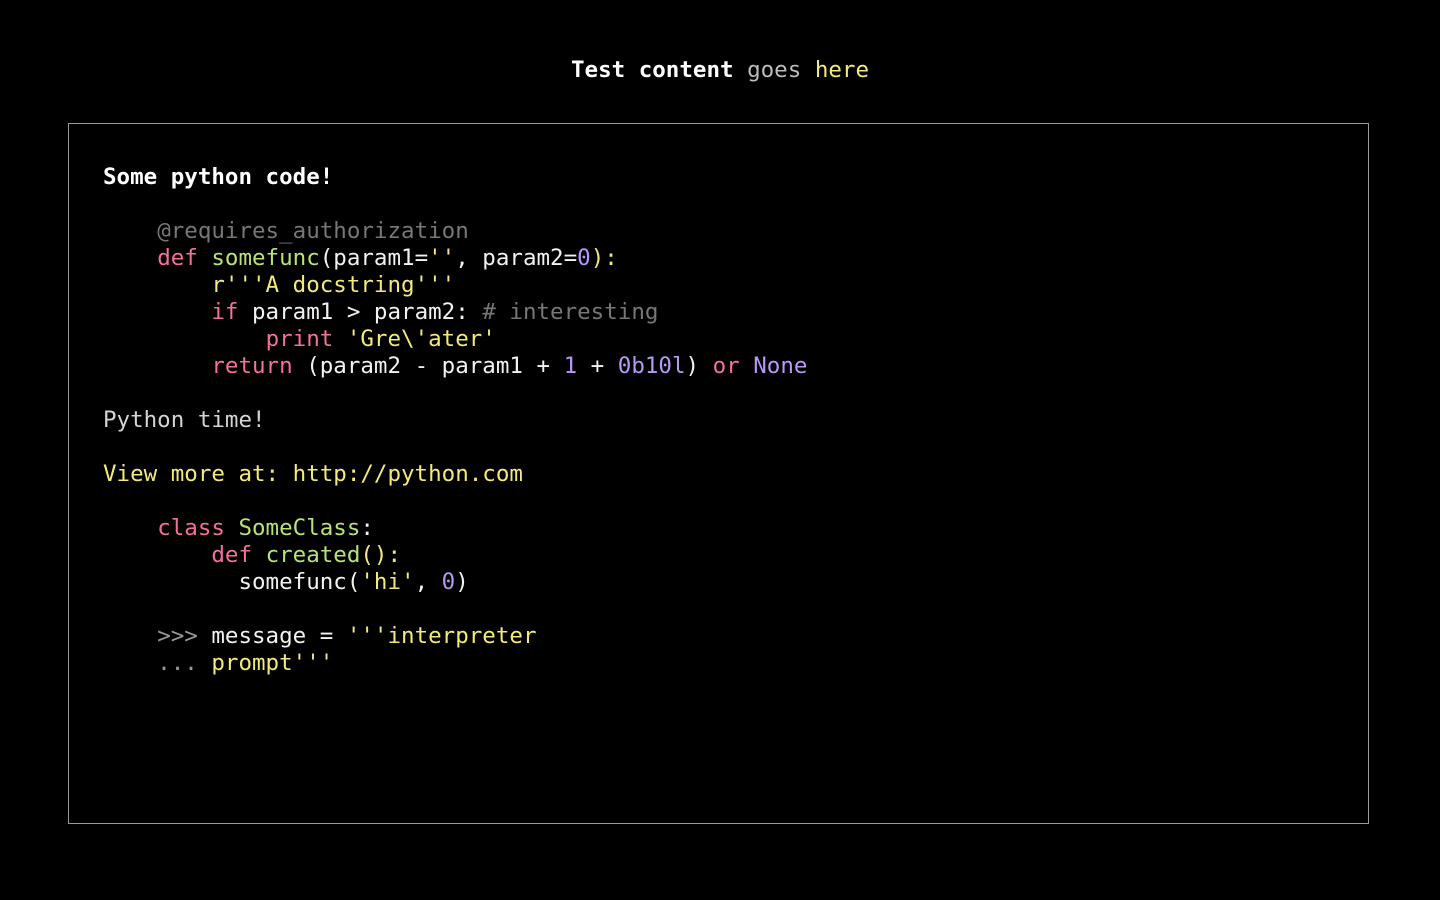 The image size is (1440, 900). What do you see at coordinates (299, 582) in the screenshot?
I see `code-token-text: somefunc(` at bounding box center [299, 582].